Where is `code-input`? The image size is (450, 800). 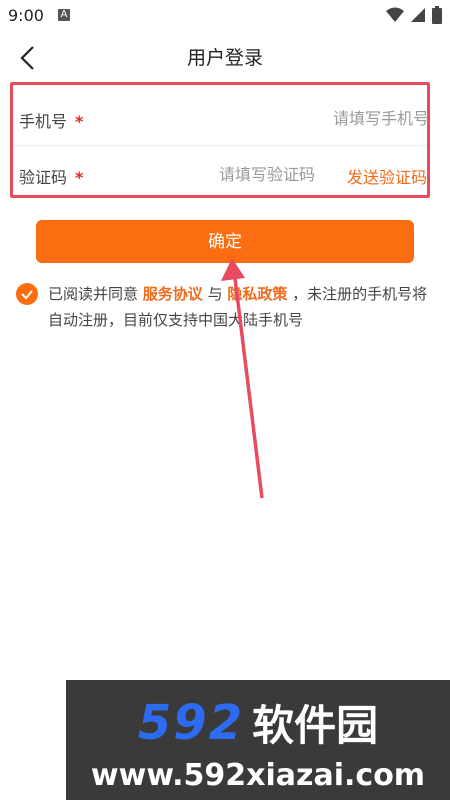
code-input is located at coordinates (224, 174).